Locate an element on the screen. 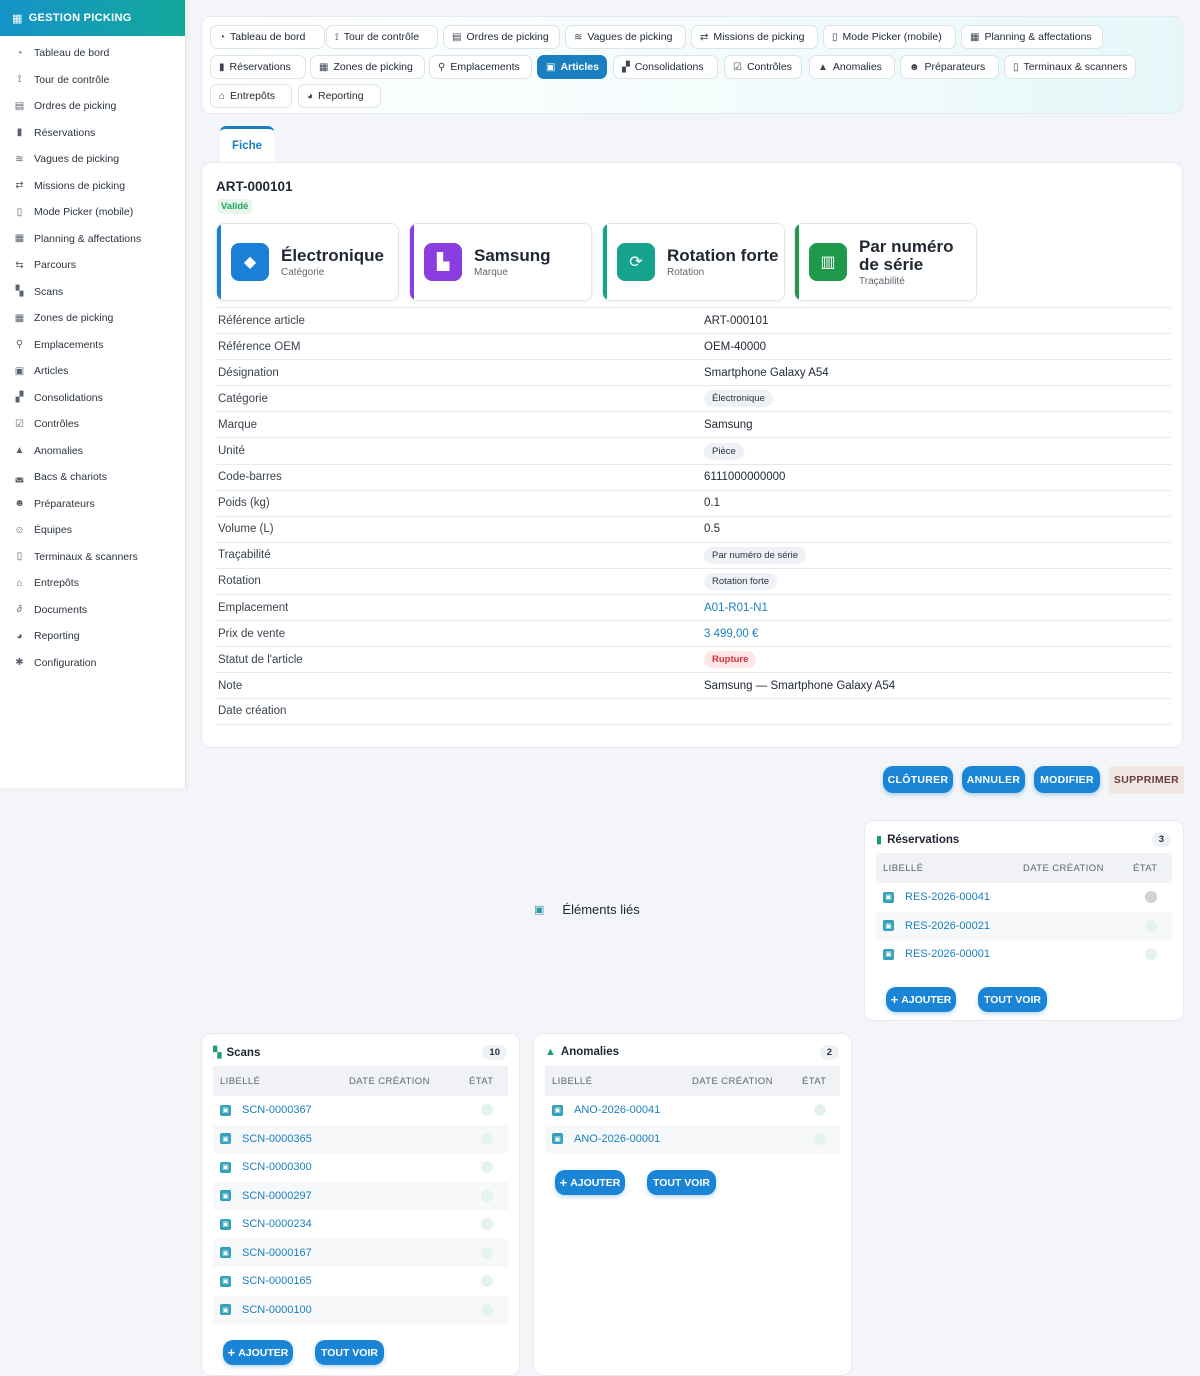 The height and width of the screenshot is (1376, 1200). row-link: SCN-0000297 is located at coordinates (277, 1196).